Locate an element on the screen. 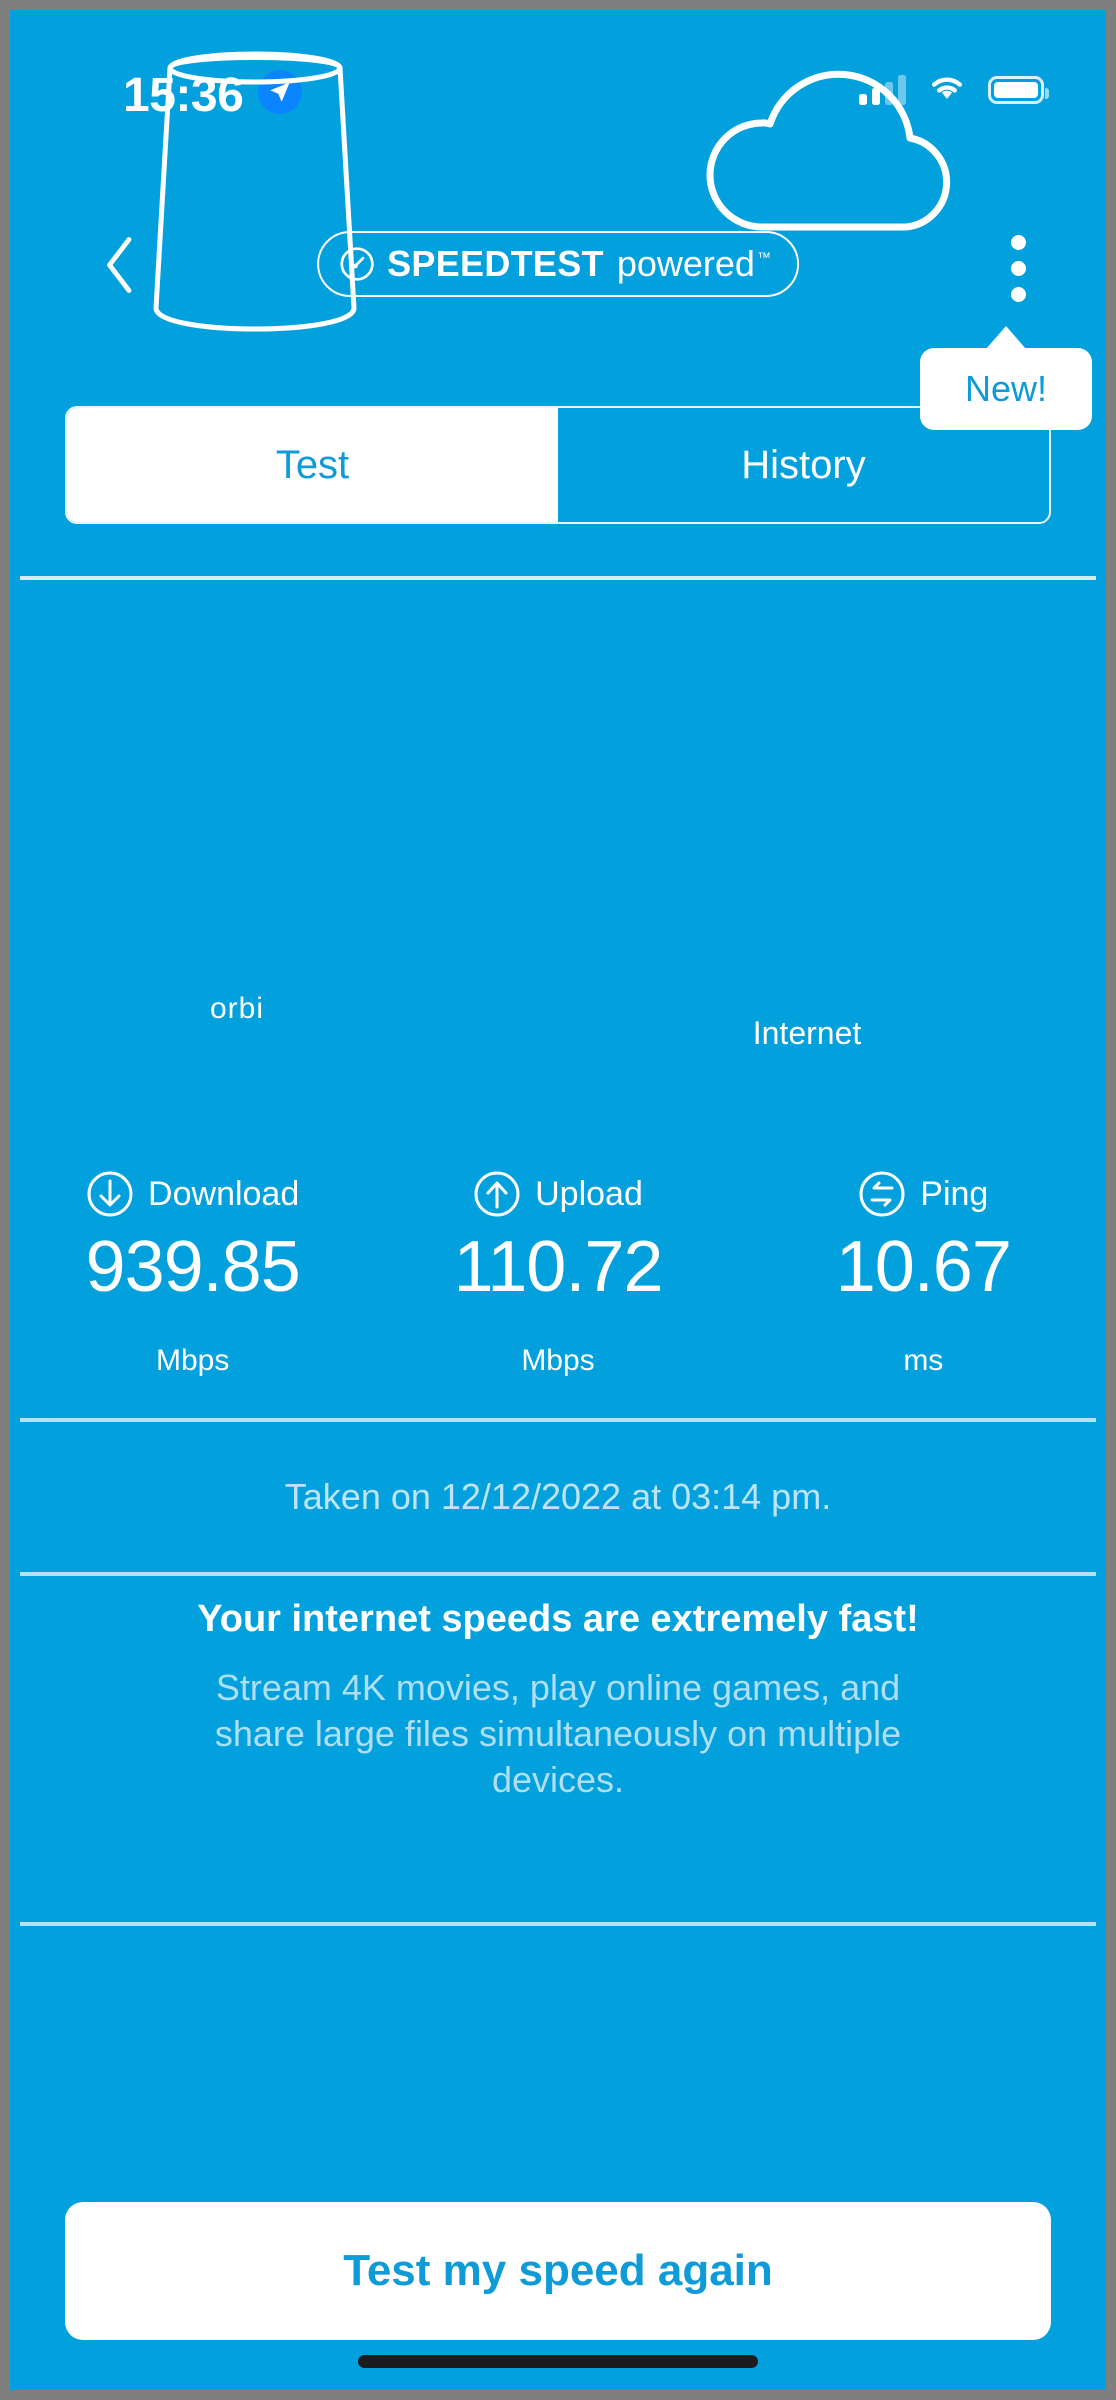 Image resolution: width=1116 pixels, height=2400 pixels. metrics-row: Download 939.85 Mbps Upload 110.72 Mbps is located at coordinates (558, 1274).